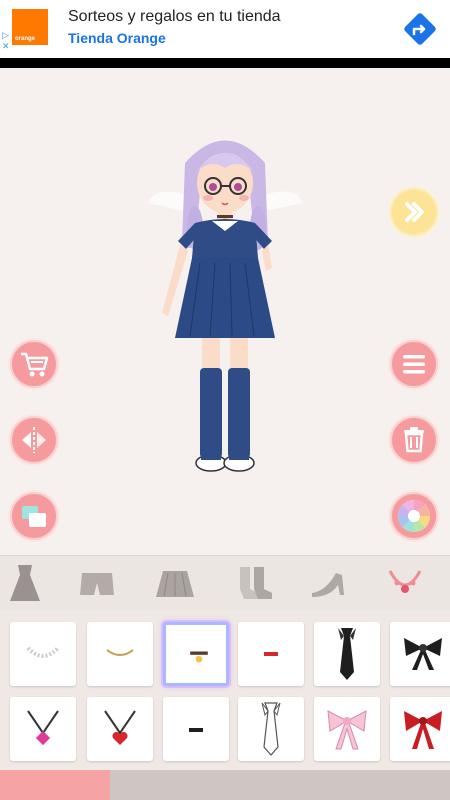  I want to click on tab-active, so click(55, 785).